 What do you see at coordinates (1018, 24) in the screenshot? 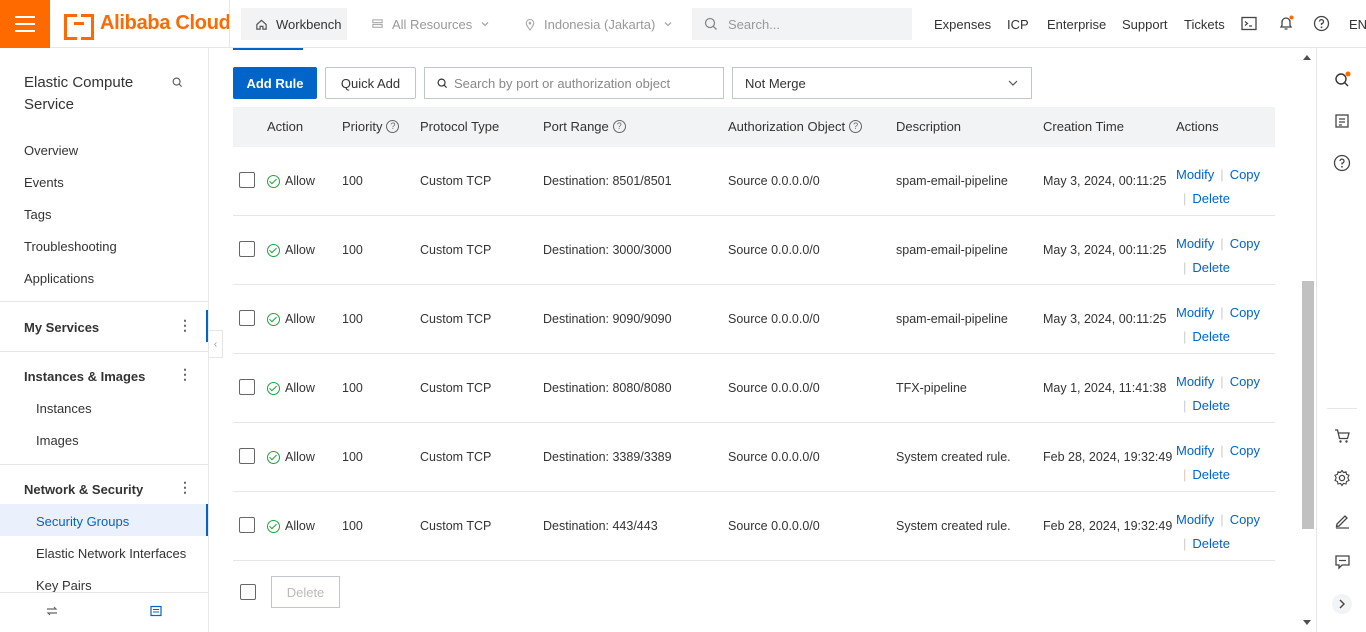
I see `icp-link: ICP` at bounding box center [1018, 24].